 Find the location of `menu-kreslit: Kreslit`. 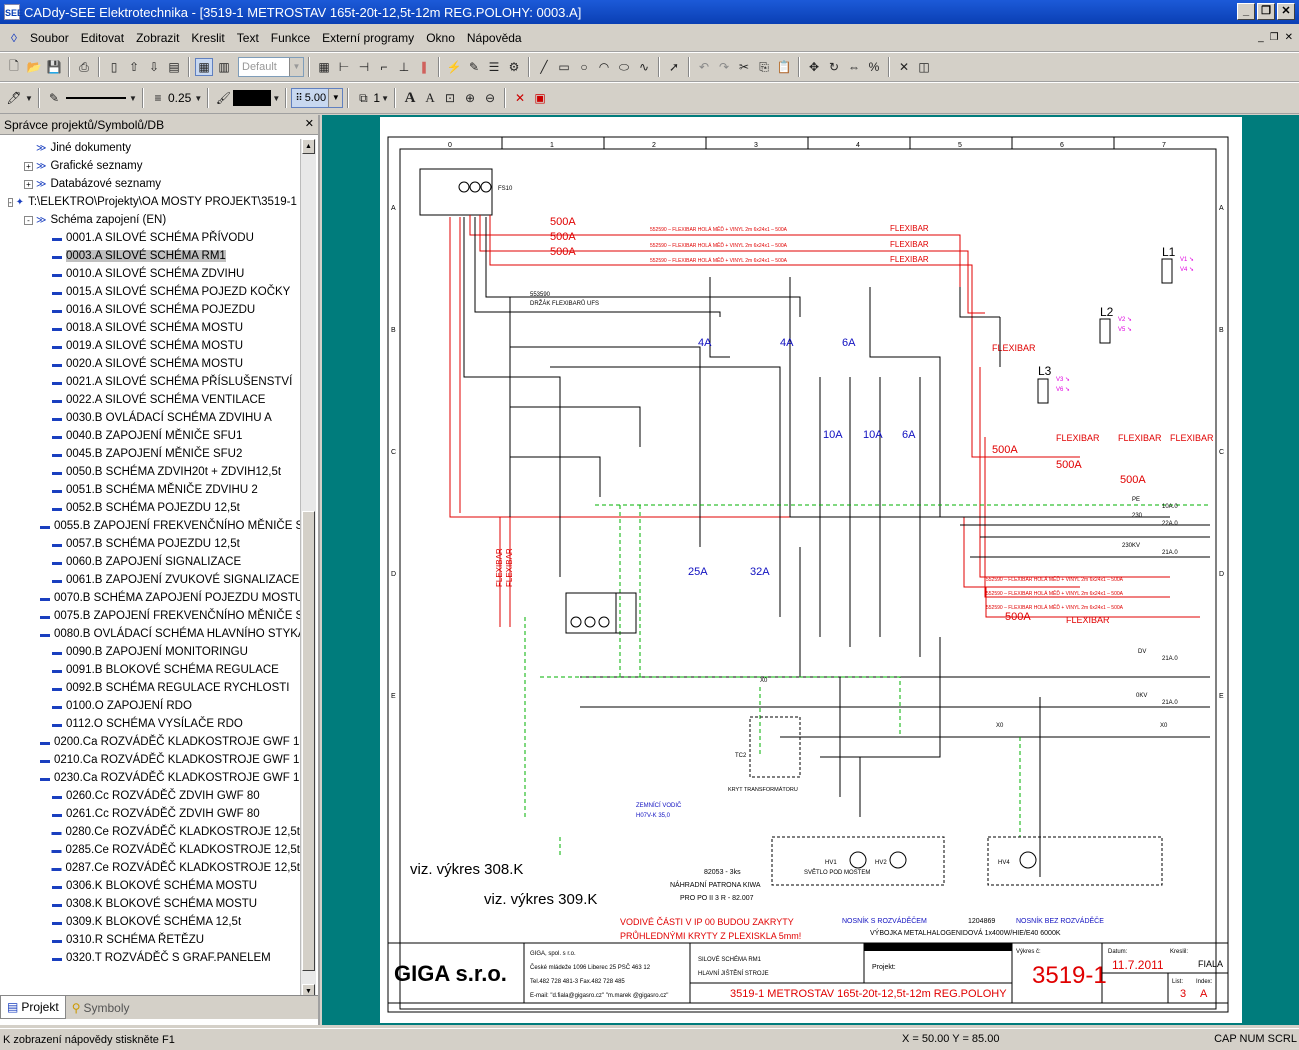

menu-kreslit: Kreslit is located at coordinates (207, 38).